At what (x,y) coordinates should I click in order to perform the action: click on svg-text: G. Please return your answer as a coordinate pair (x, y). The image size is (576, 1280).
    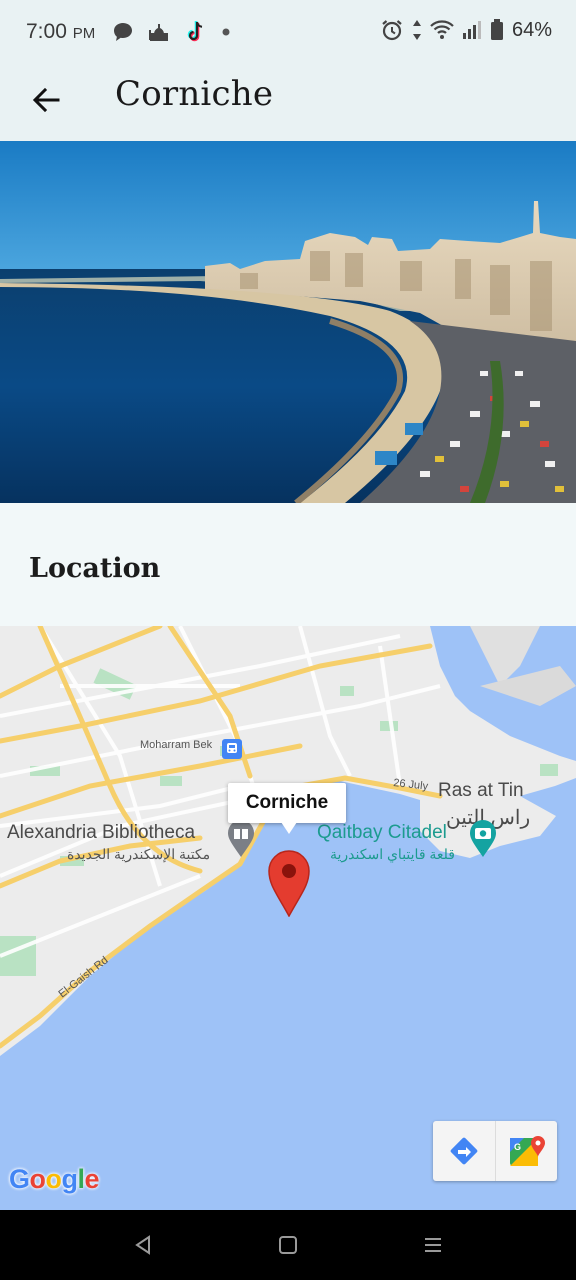
    Looking at the image, I should click on (517, 1147).